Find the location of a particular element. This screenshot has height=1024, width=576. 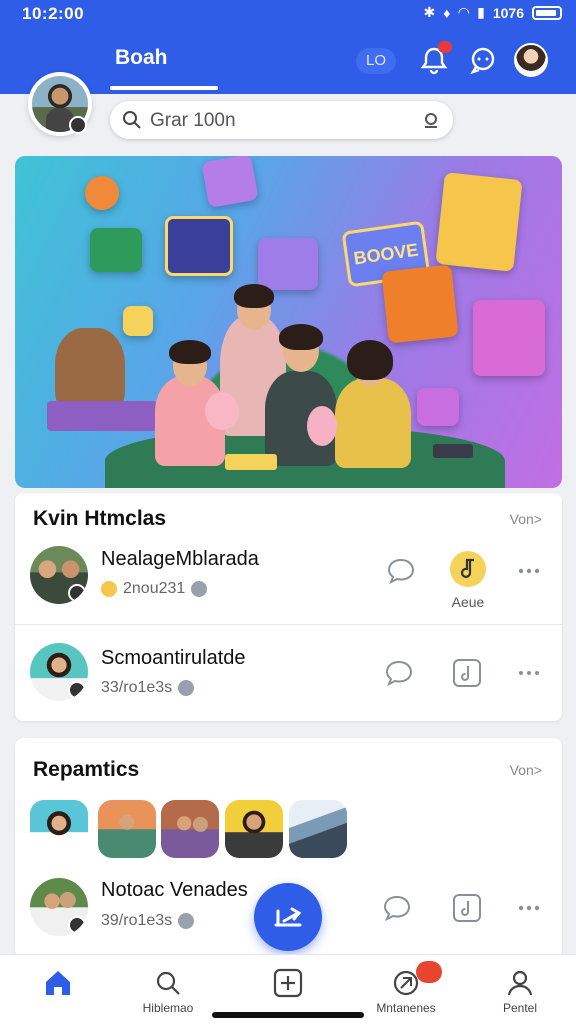

row-meta: 33/ro1e3s is located at coordinates (148, 688).